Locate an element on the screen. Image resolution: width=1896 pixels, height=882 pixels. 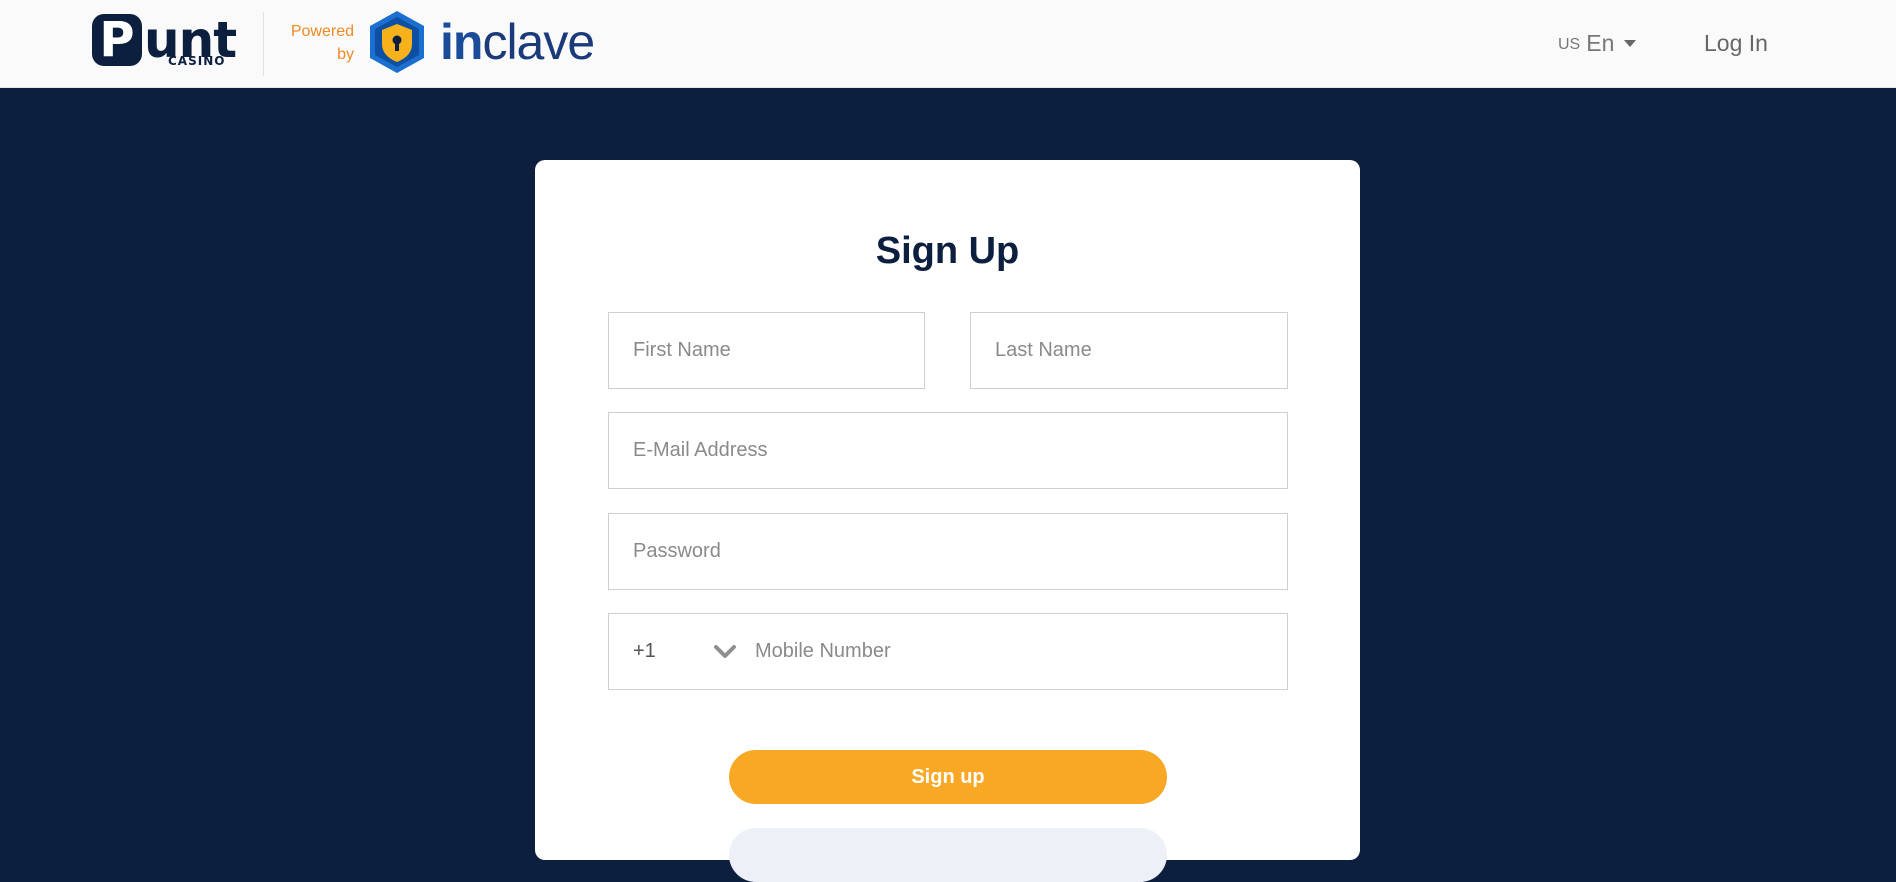
punt-casino-logo: P unt CASINO is located at coordinates (167, 42).